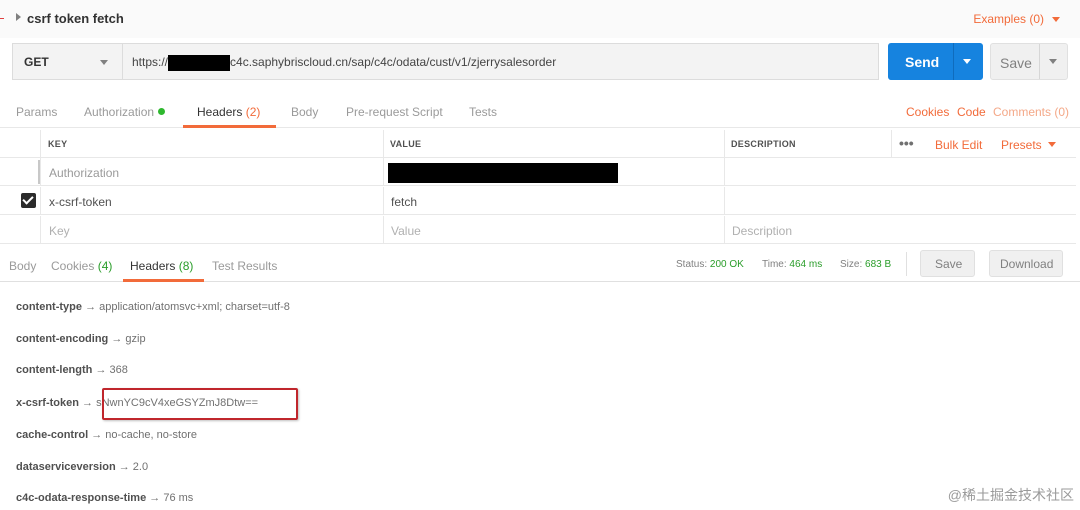 This screenshot has height=510, width=1080. I want to click on save-options-chevron-icon, so click(1053, 61).